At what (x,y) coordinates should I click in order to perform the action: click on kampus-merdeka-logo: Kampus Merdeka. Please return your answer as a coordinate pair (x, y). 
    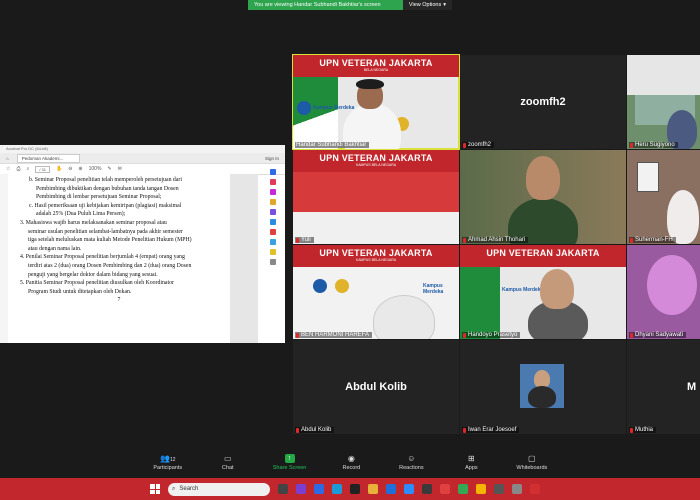
    Looking at the image, I should click on (334, 108).